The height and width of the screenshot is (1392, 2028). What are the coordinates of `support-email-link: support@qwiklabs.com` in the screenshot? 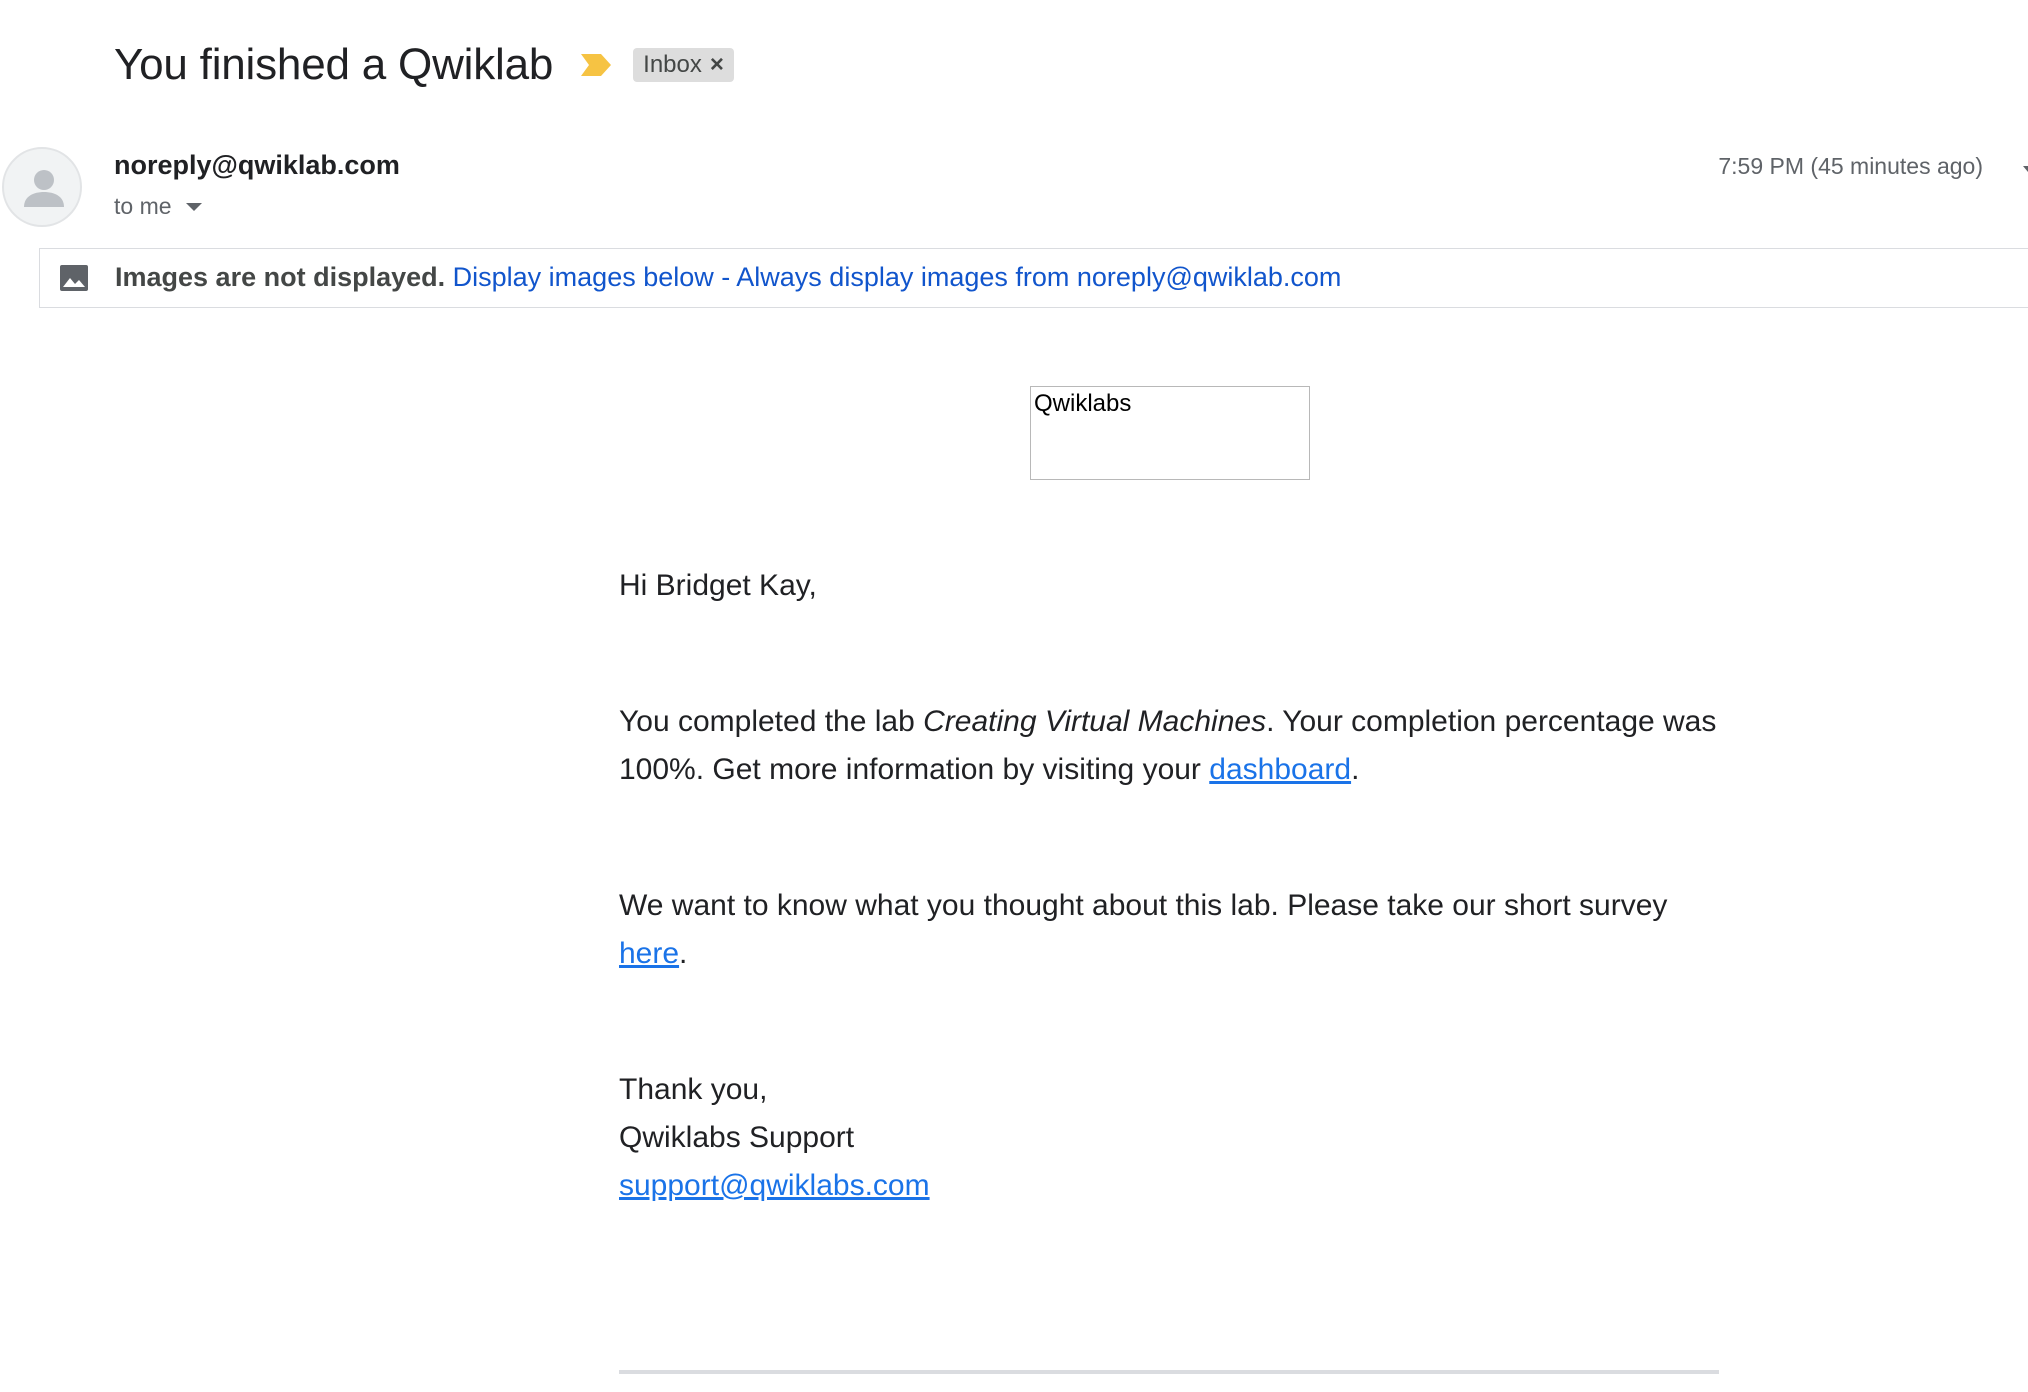 It's located at (774, 1185).